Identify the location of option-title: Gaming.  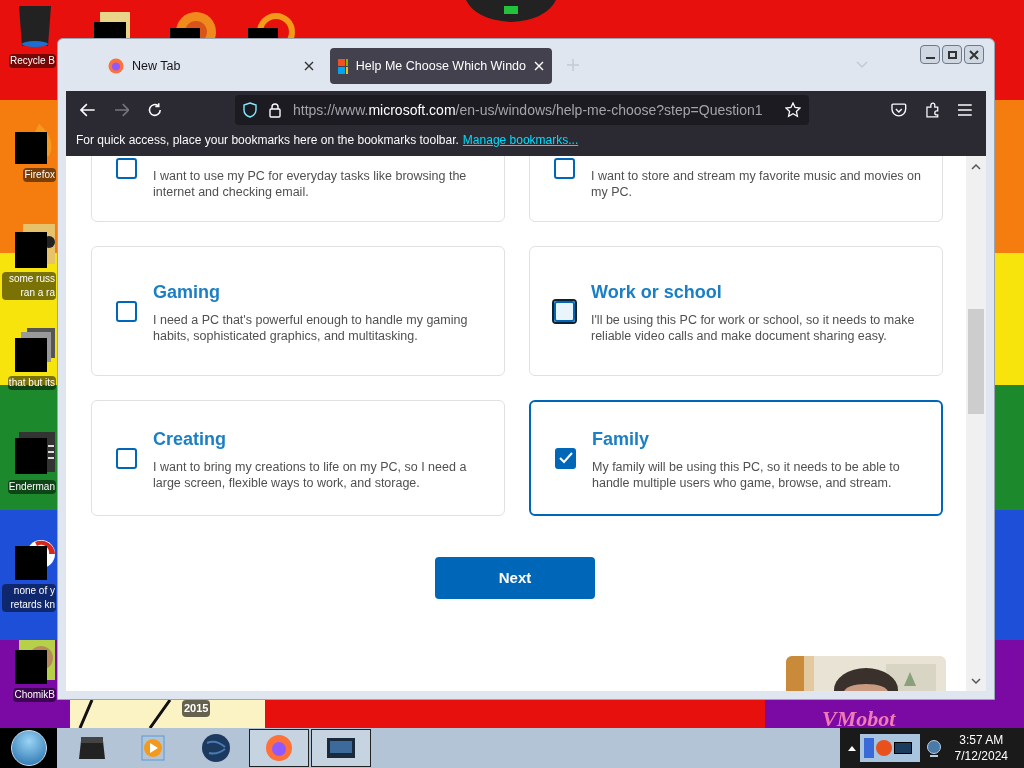
(187, 292).